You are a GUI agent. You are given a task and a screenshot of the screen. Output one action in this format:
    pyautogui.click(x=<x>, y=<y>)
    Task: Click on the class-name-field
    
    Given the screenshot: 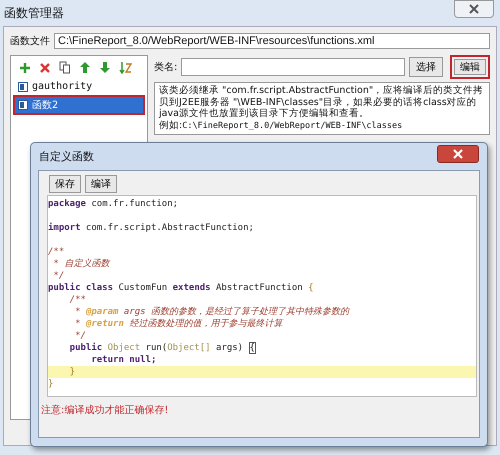 What is the action you would take?
    pyautogui.click(x=293, y=67)
    